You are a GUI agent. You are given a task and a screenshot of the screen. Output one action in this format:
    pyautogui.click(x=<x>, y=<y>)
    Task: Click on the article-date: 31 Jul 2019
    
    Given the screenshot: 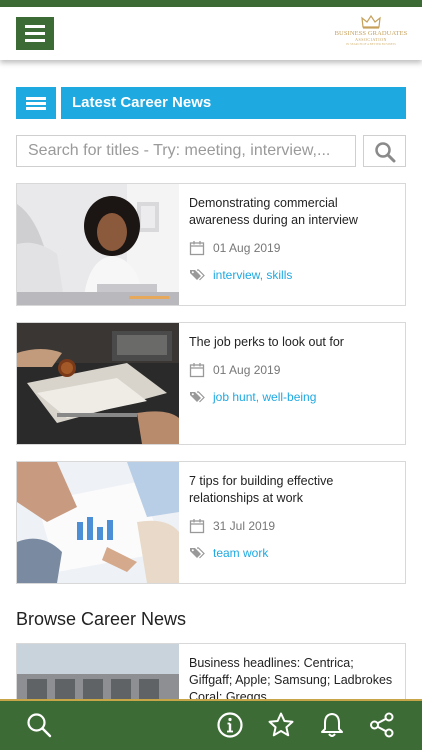 What is the action you would take?
    pyautogui.click(x=244, y=526)
    